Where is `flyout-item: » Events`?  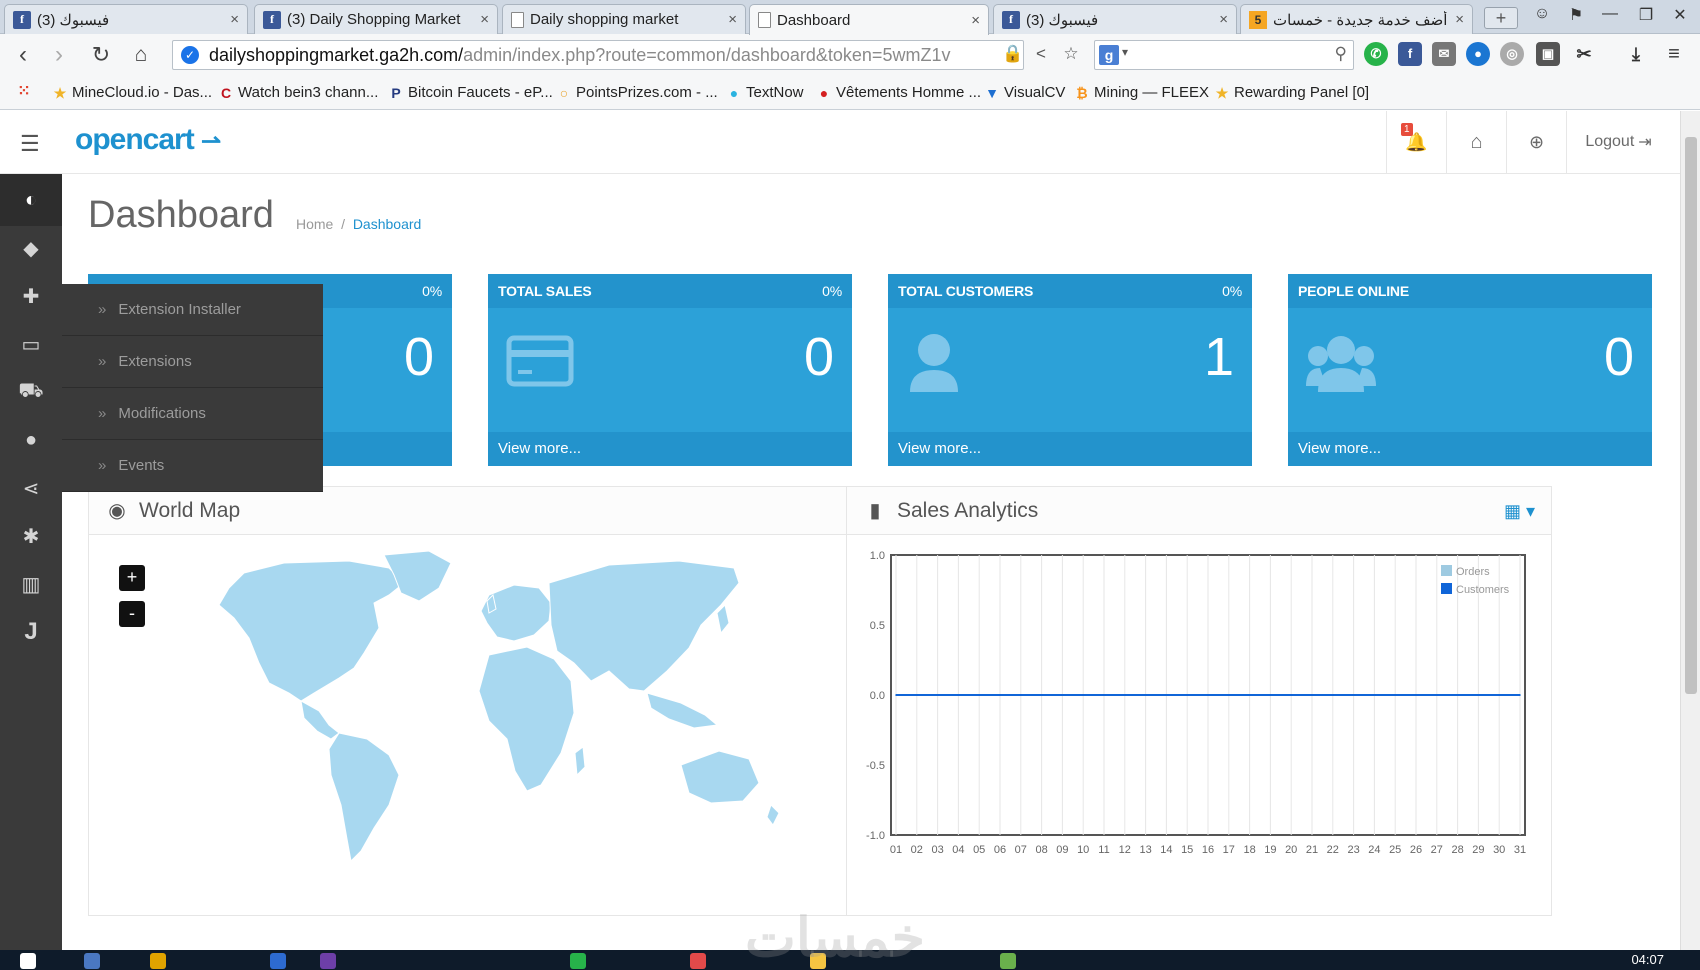 flyout-item: » Events is located at coordinates (192, 466).